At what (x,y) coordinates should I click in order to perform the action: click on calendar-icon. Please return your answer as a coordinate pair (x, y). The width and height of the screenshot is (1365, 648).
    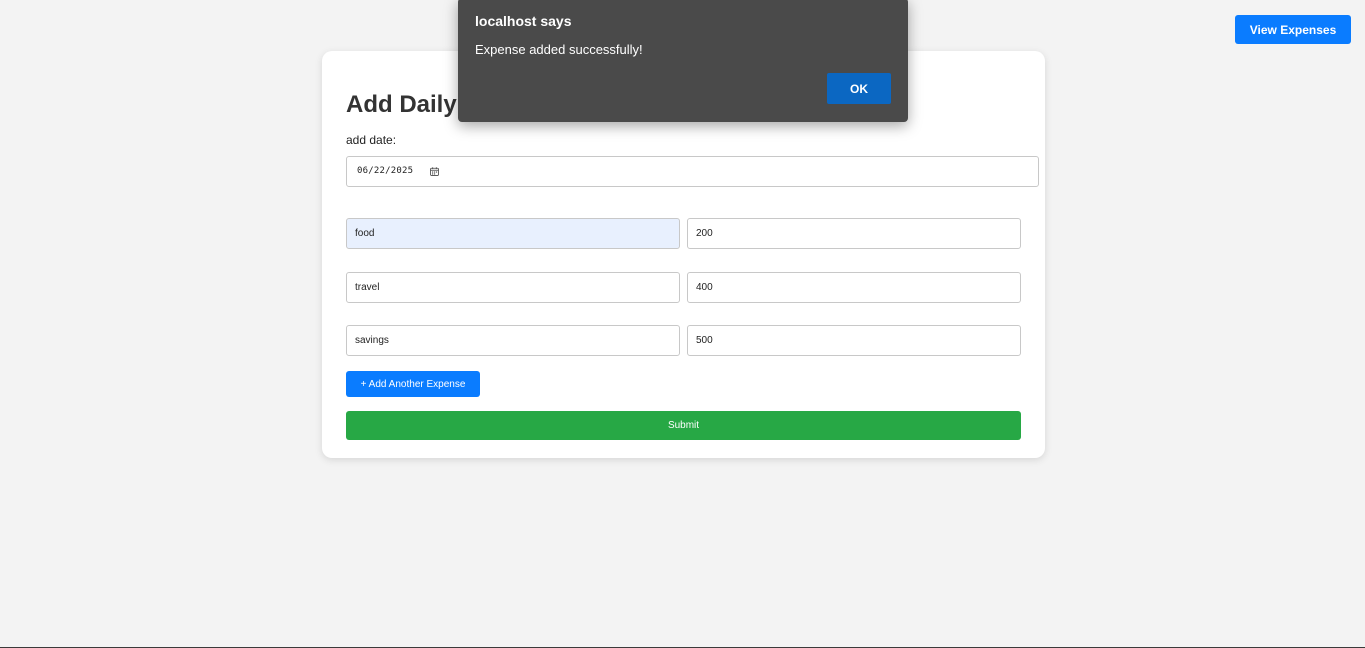
    Looking at the image, I should click on (434, 171).